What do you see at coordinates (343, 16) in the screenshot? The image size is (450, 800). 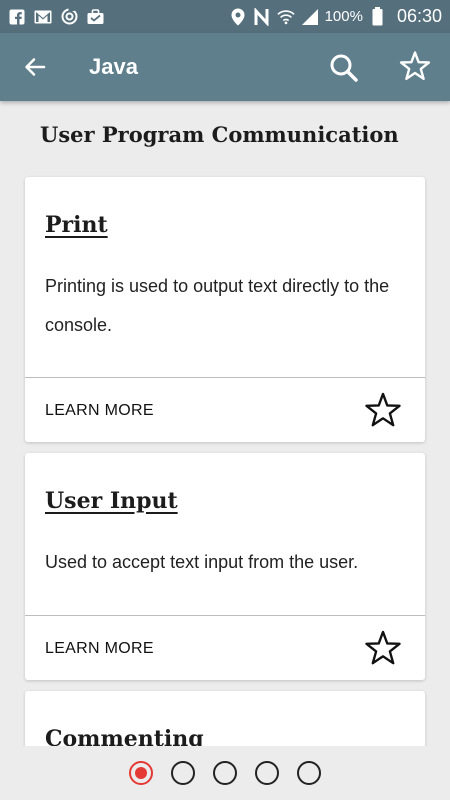 I see `battery-percentage: 100%` at bounding box center [343, 16].